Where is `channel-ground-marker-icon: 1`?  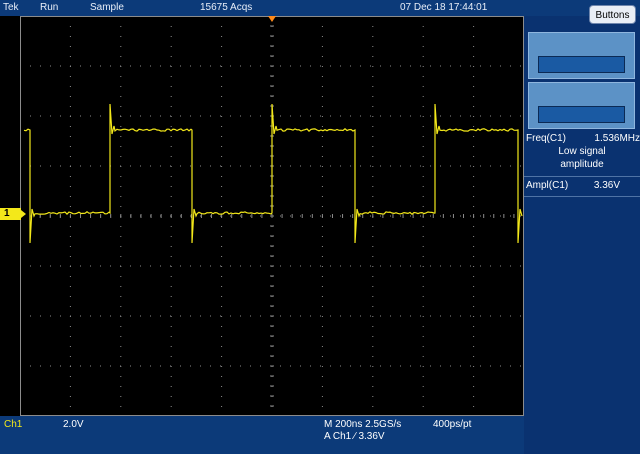
channel-ground-marker-icon: 1 is located at coordinates (10, 214).